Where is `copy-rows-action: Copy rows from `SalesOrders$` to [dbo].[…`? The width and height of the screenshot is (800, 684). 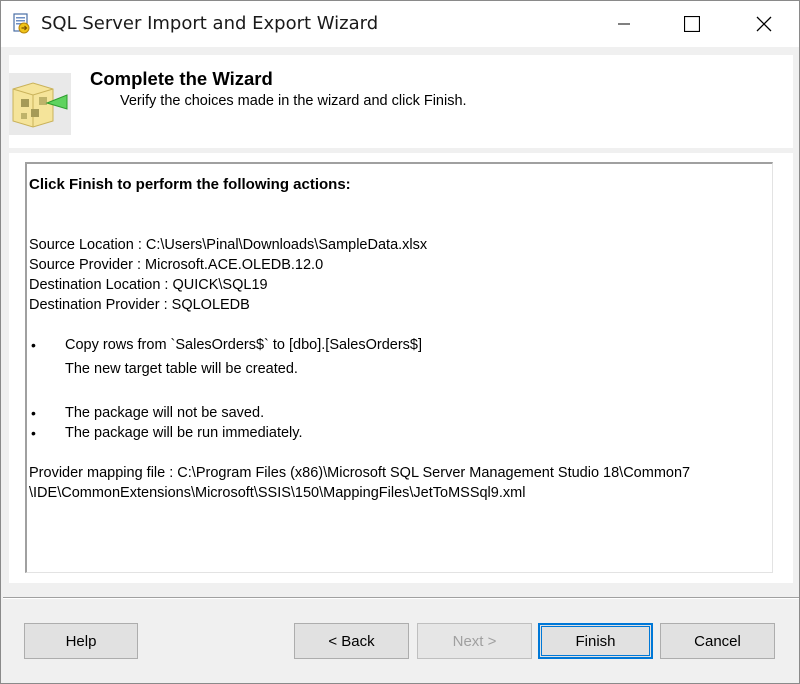 copy-rows-action: Copy rows from `SalesOrders$` to [dbo].[… is located at coordinates (243, 345).